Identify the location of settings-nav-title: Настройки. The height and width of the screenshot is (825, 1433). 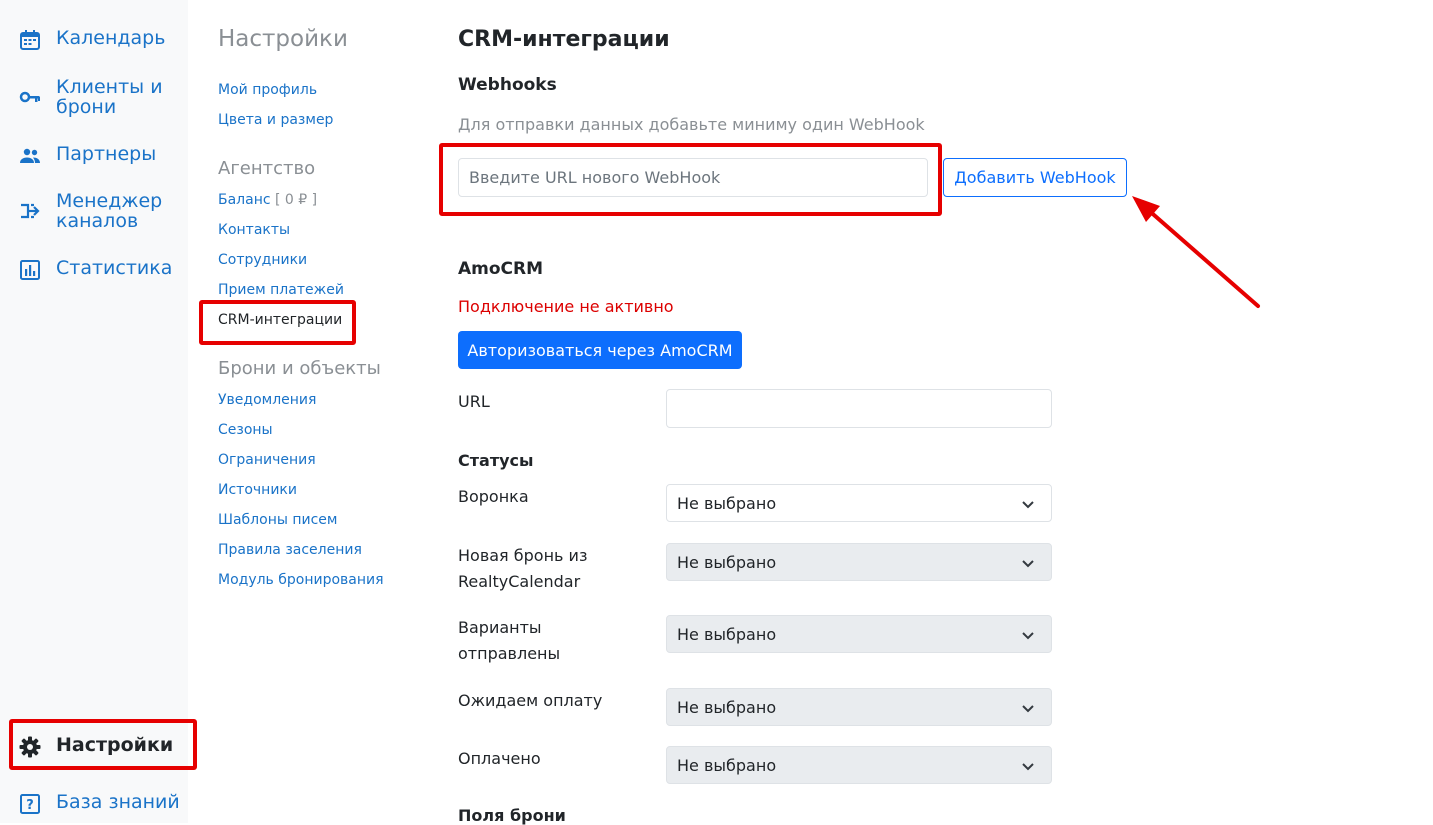
(283, 39).